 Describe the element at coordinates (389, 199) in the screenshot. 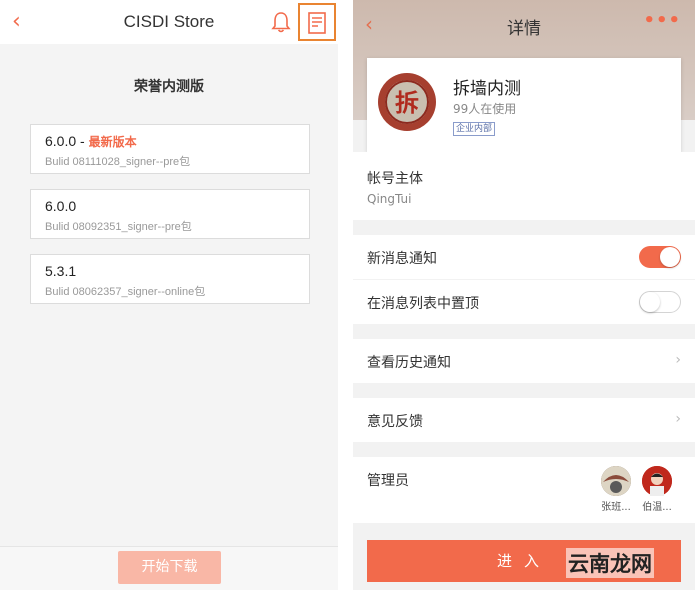

I see `account-value: QingTui` at that location.